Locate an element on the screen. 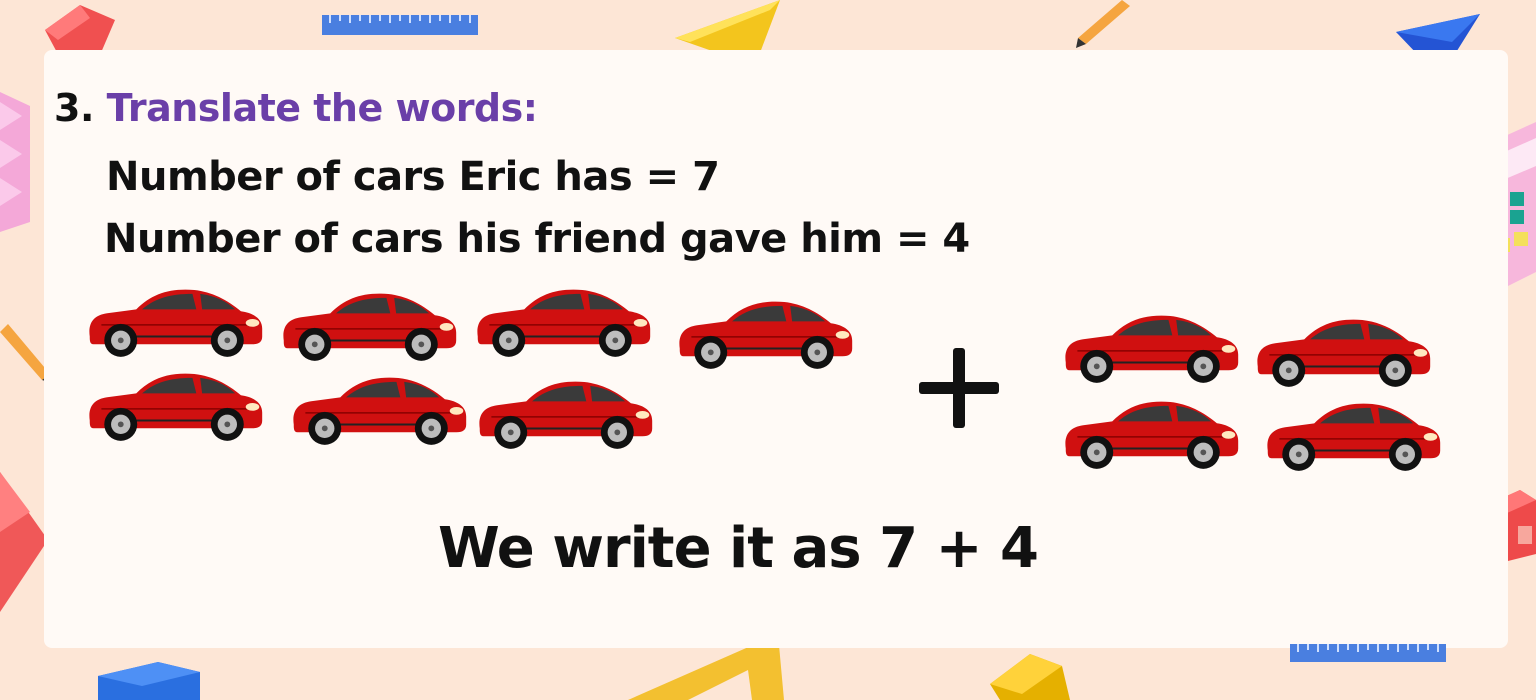 The image size is (1536, 700). friend-cars-statement: Number of cars his friend gave him = 4 is located at coordinates (537, 239).